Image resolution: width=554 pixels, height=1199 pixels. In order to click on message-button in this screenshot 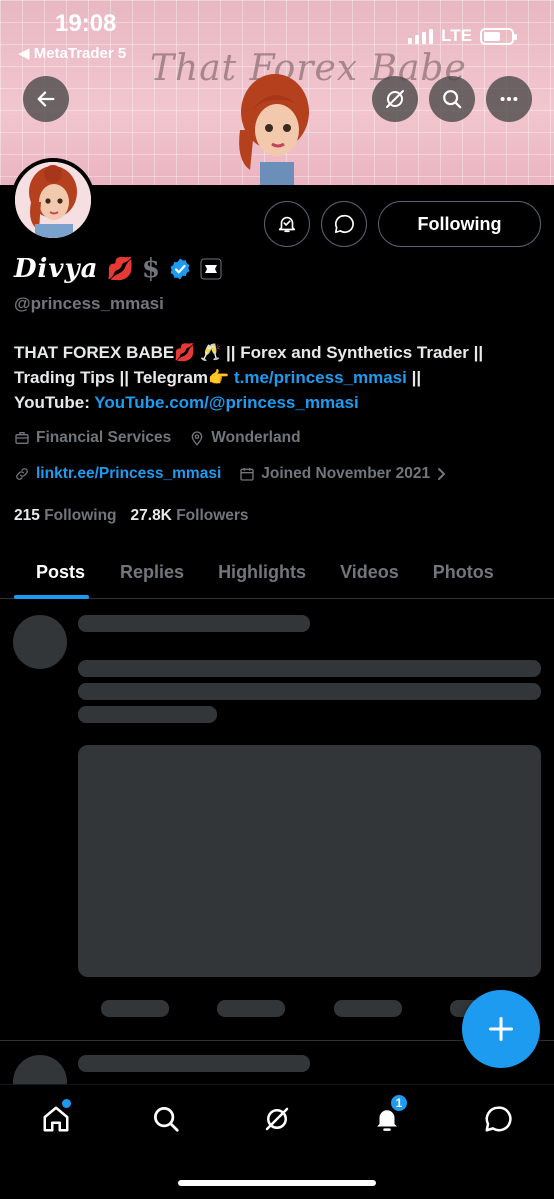, I will do `click(344, 224)`.